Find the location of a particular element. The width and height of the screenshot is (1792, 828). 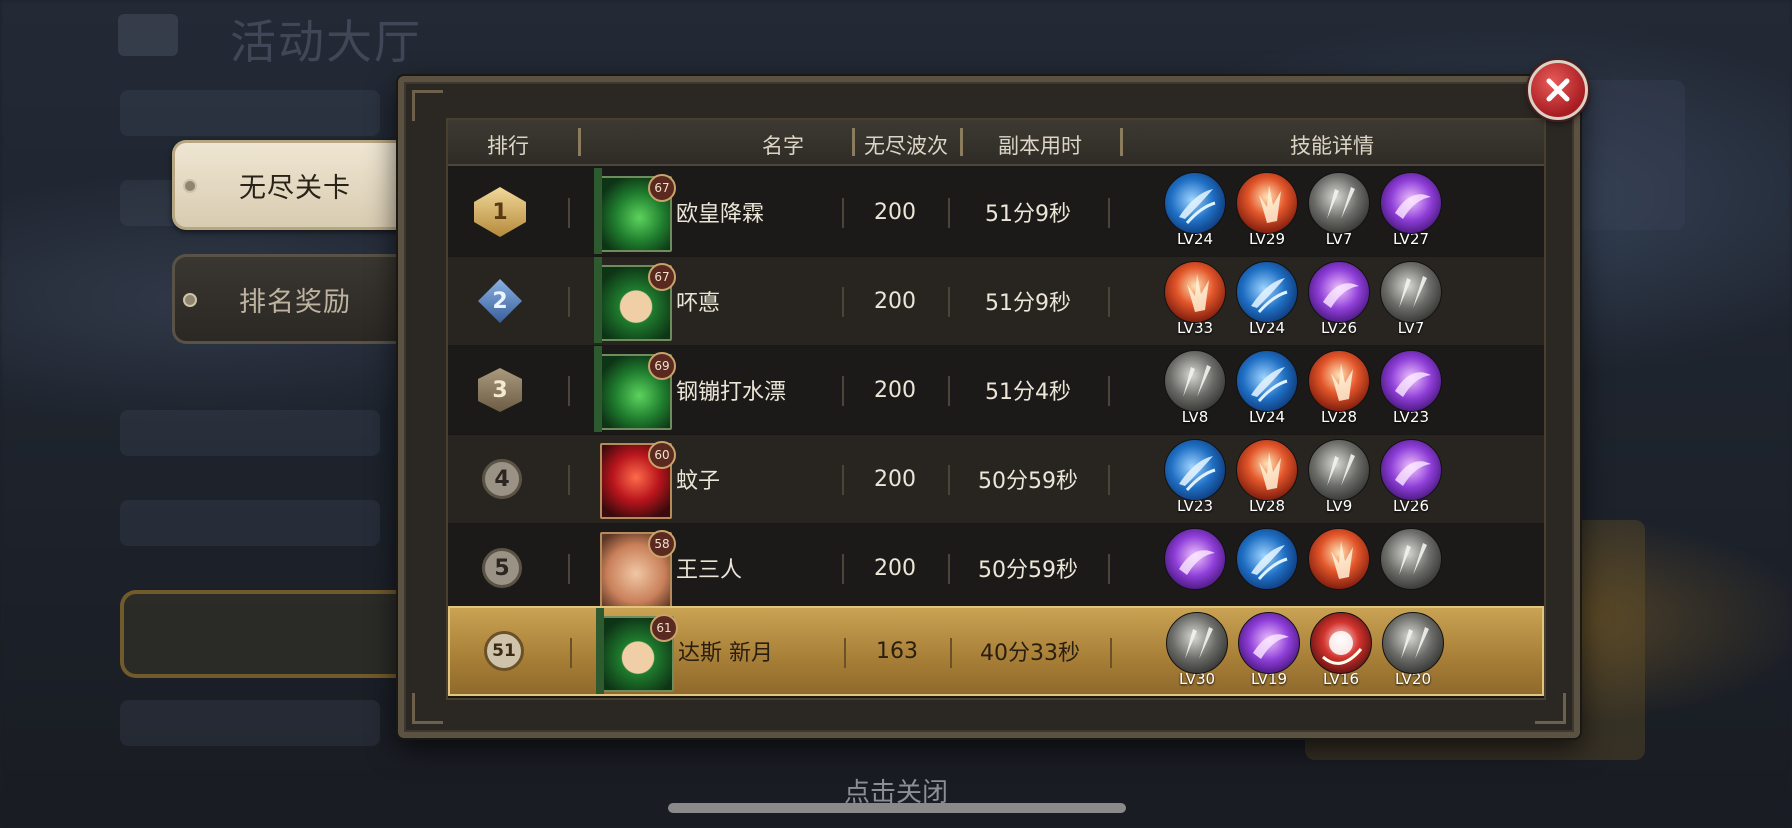

player-avatar: 60 is located at coordinates (638, 480).